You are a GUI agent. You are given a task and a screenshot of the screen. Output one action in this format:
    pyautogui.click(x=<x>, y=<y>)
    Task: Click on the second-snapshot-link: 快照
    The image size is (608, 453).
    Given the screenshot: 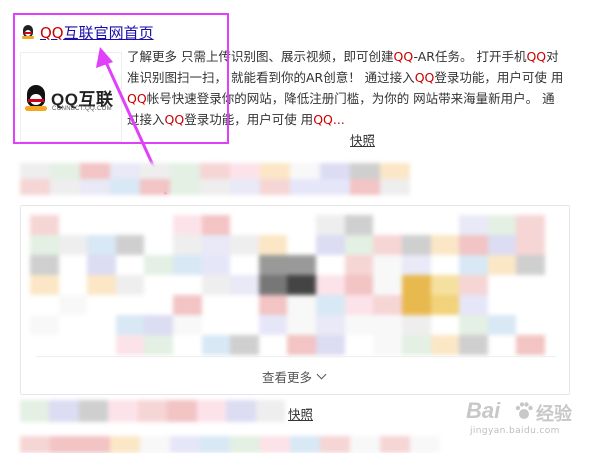 What is the action you would take?
    pyautogui.click(x=300, y=413)
    